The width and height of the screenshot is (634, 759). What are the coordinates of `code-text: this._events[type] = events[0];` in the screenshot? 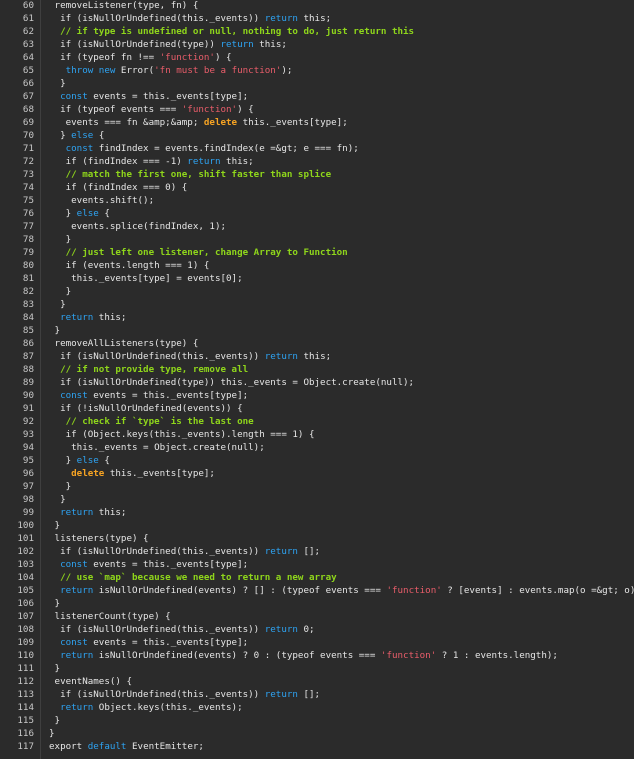 It's located at (145, 278).